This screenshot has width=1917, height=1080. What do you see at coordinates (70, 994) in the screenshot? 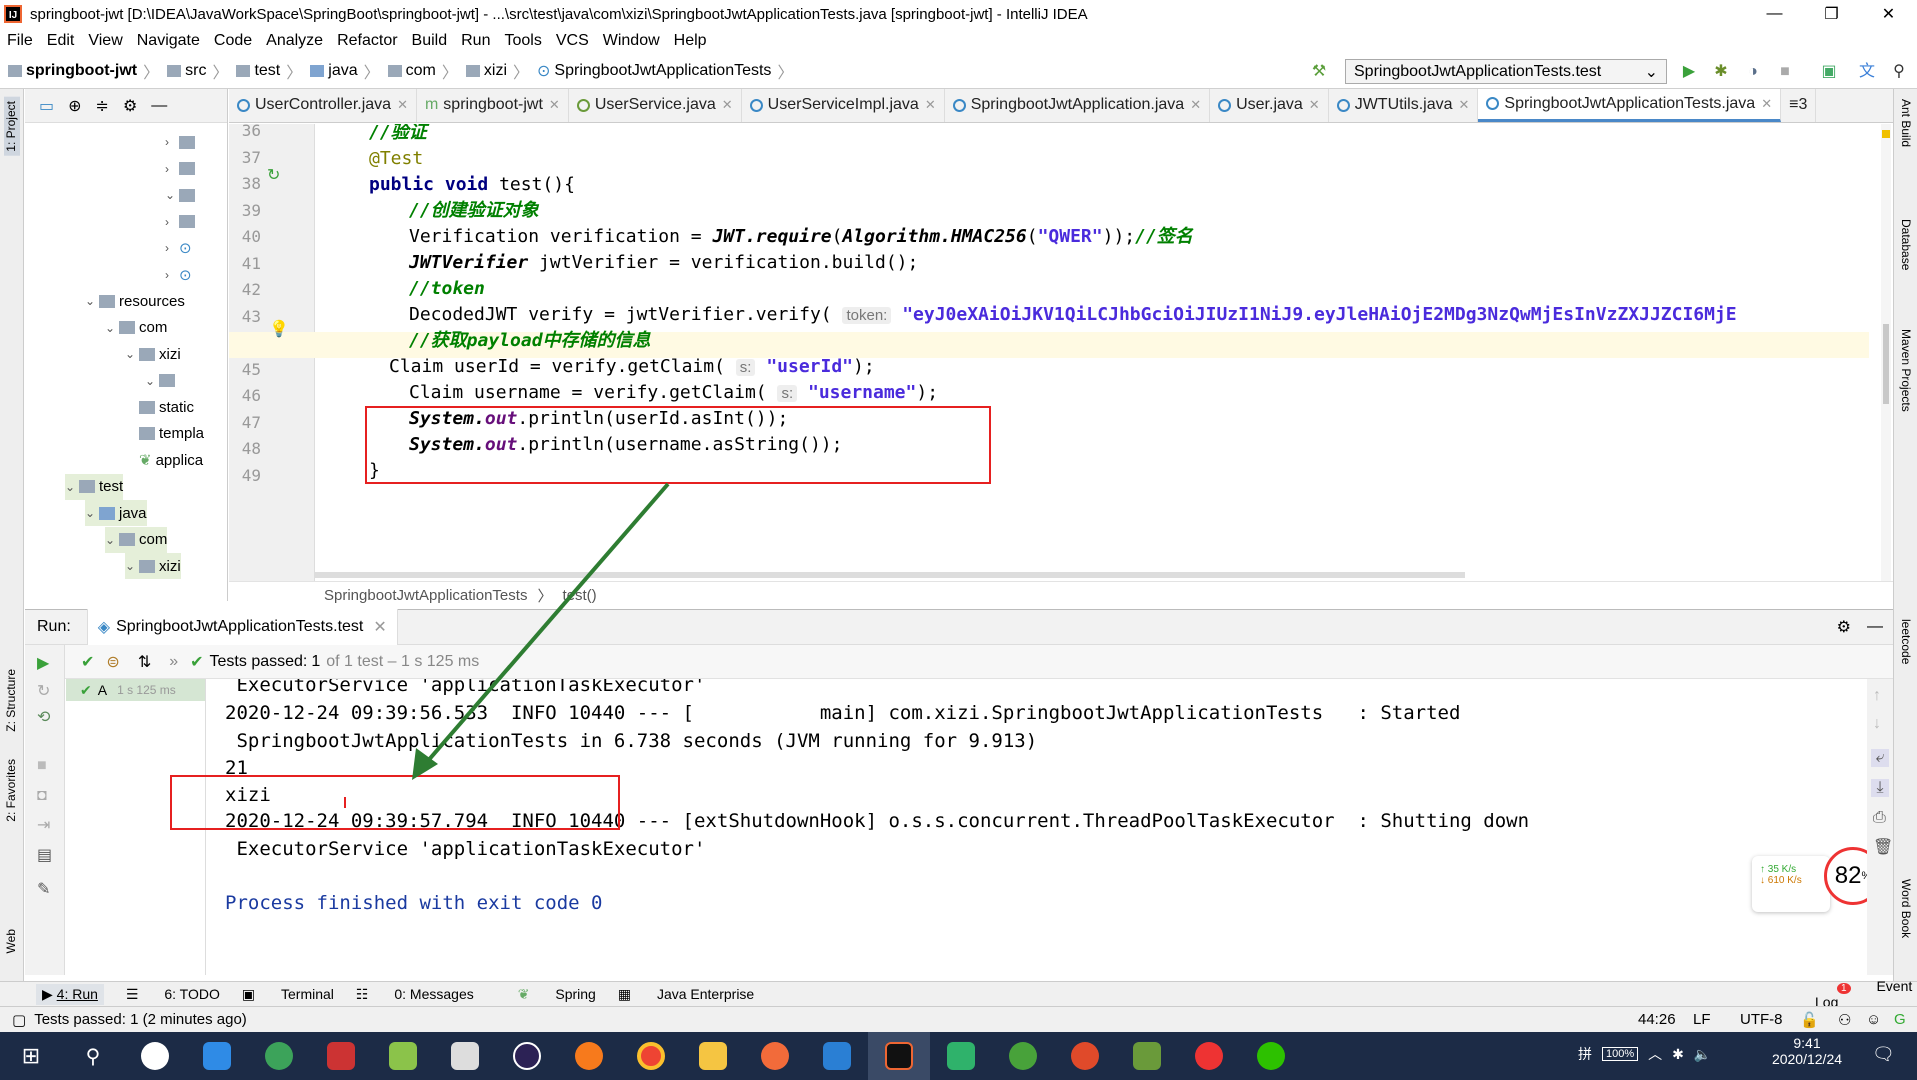
I see `tab-run: ▶ 4: Run` at bounding box center [70, 994].